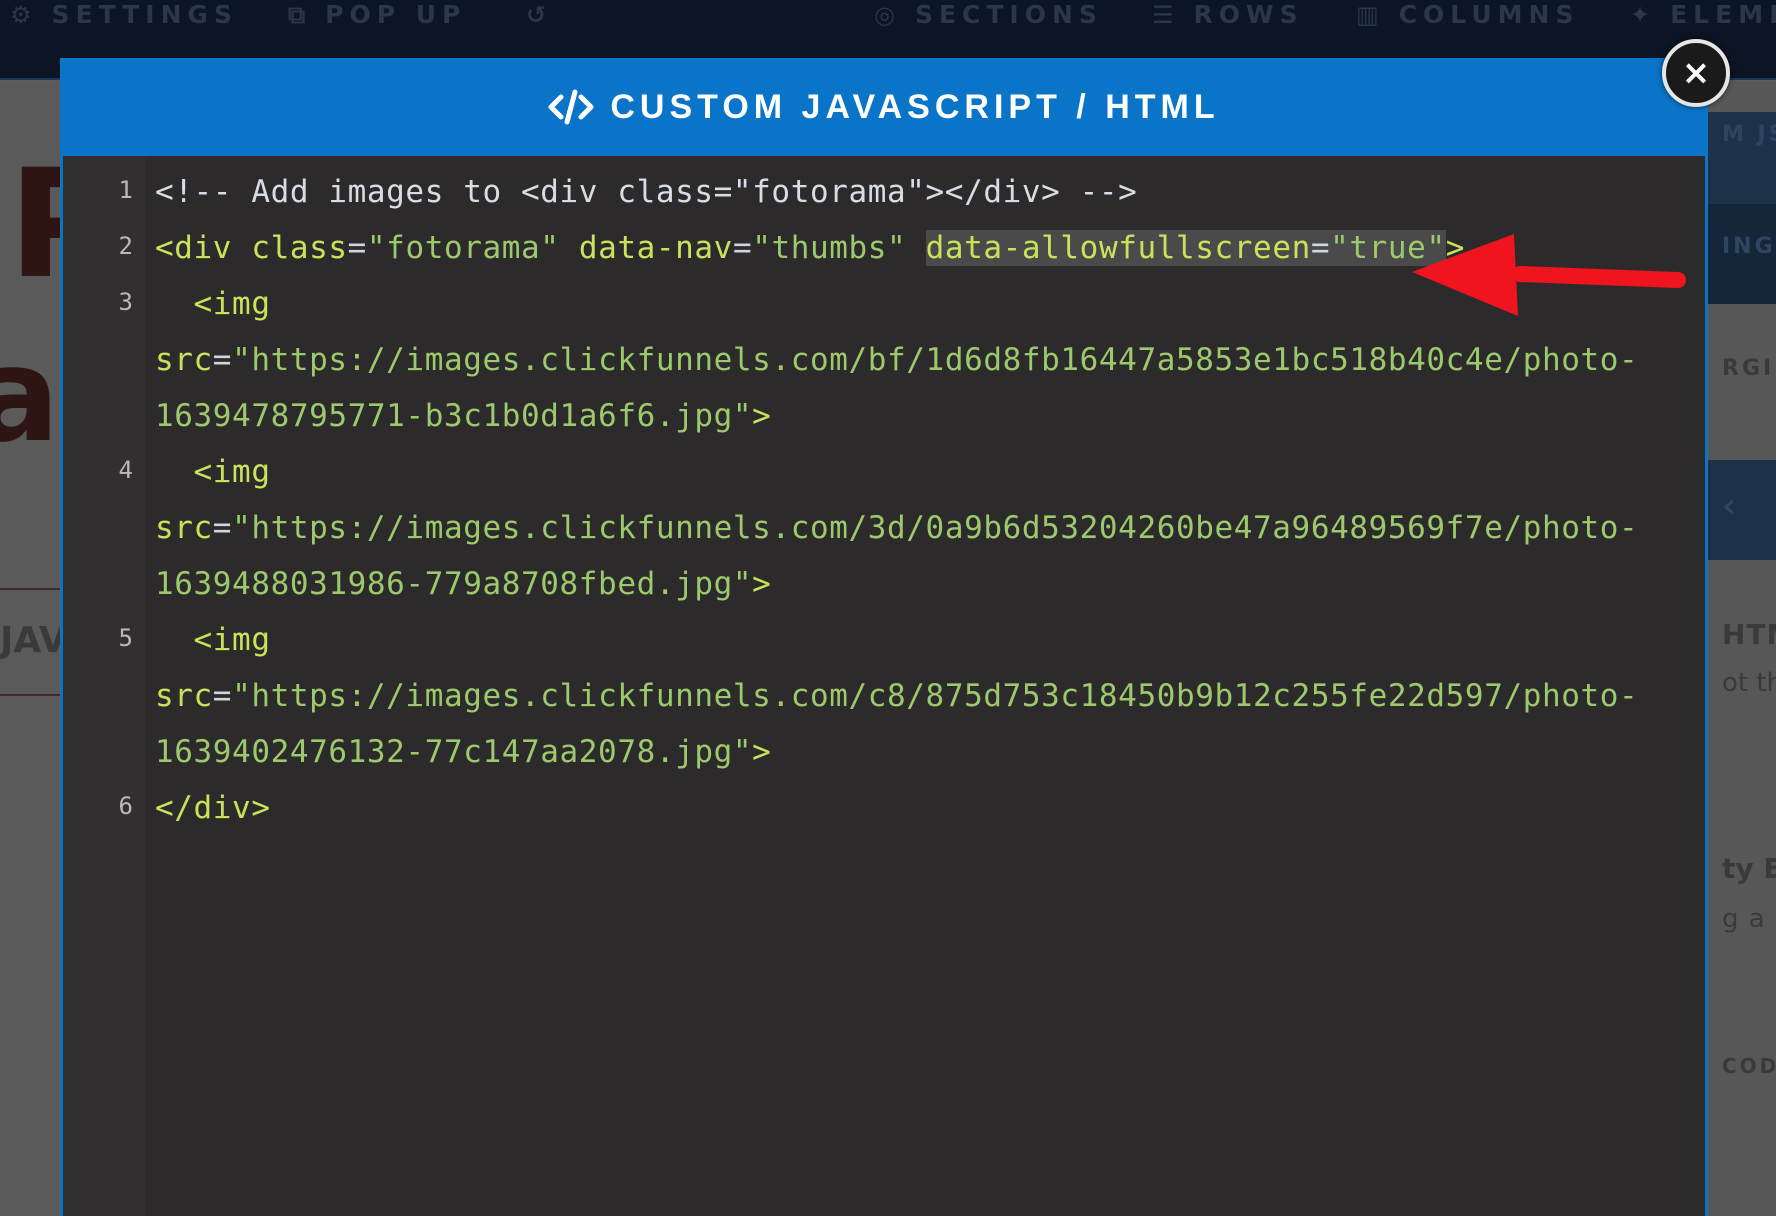  I want to click on line-number: 4, so click(125, 470).